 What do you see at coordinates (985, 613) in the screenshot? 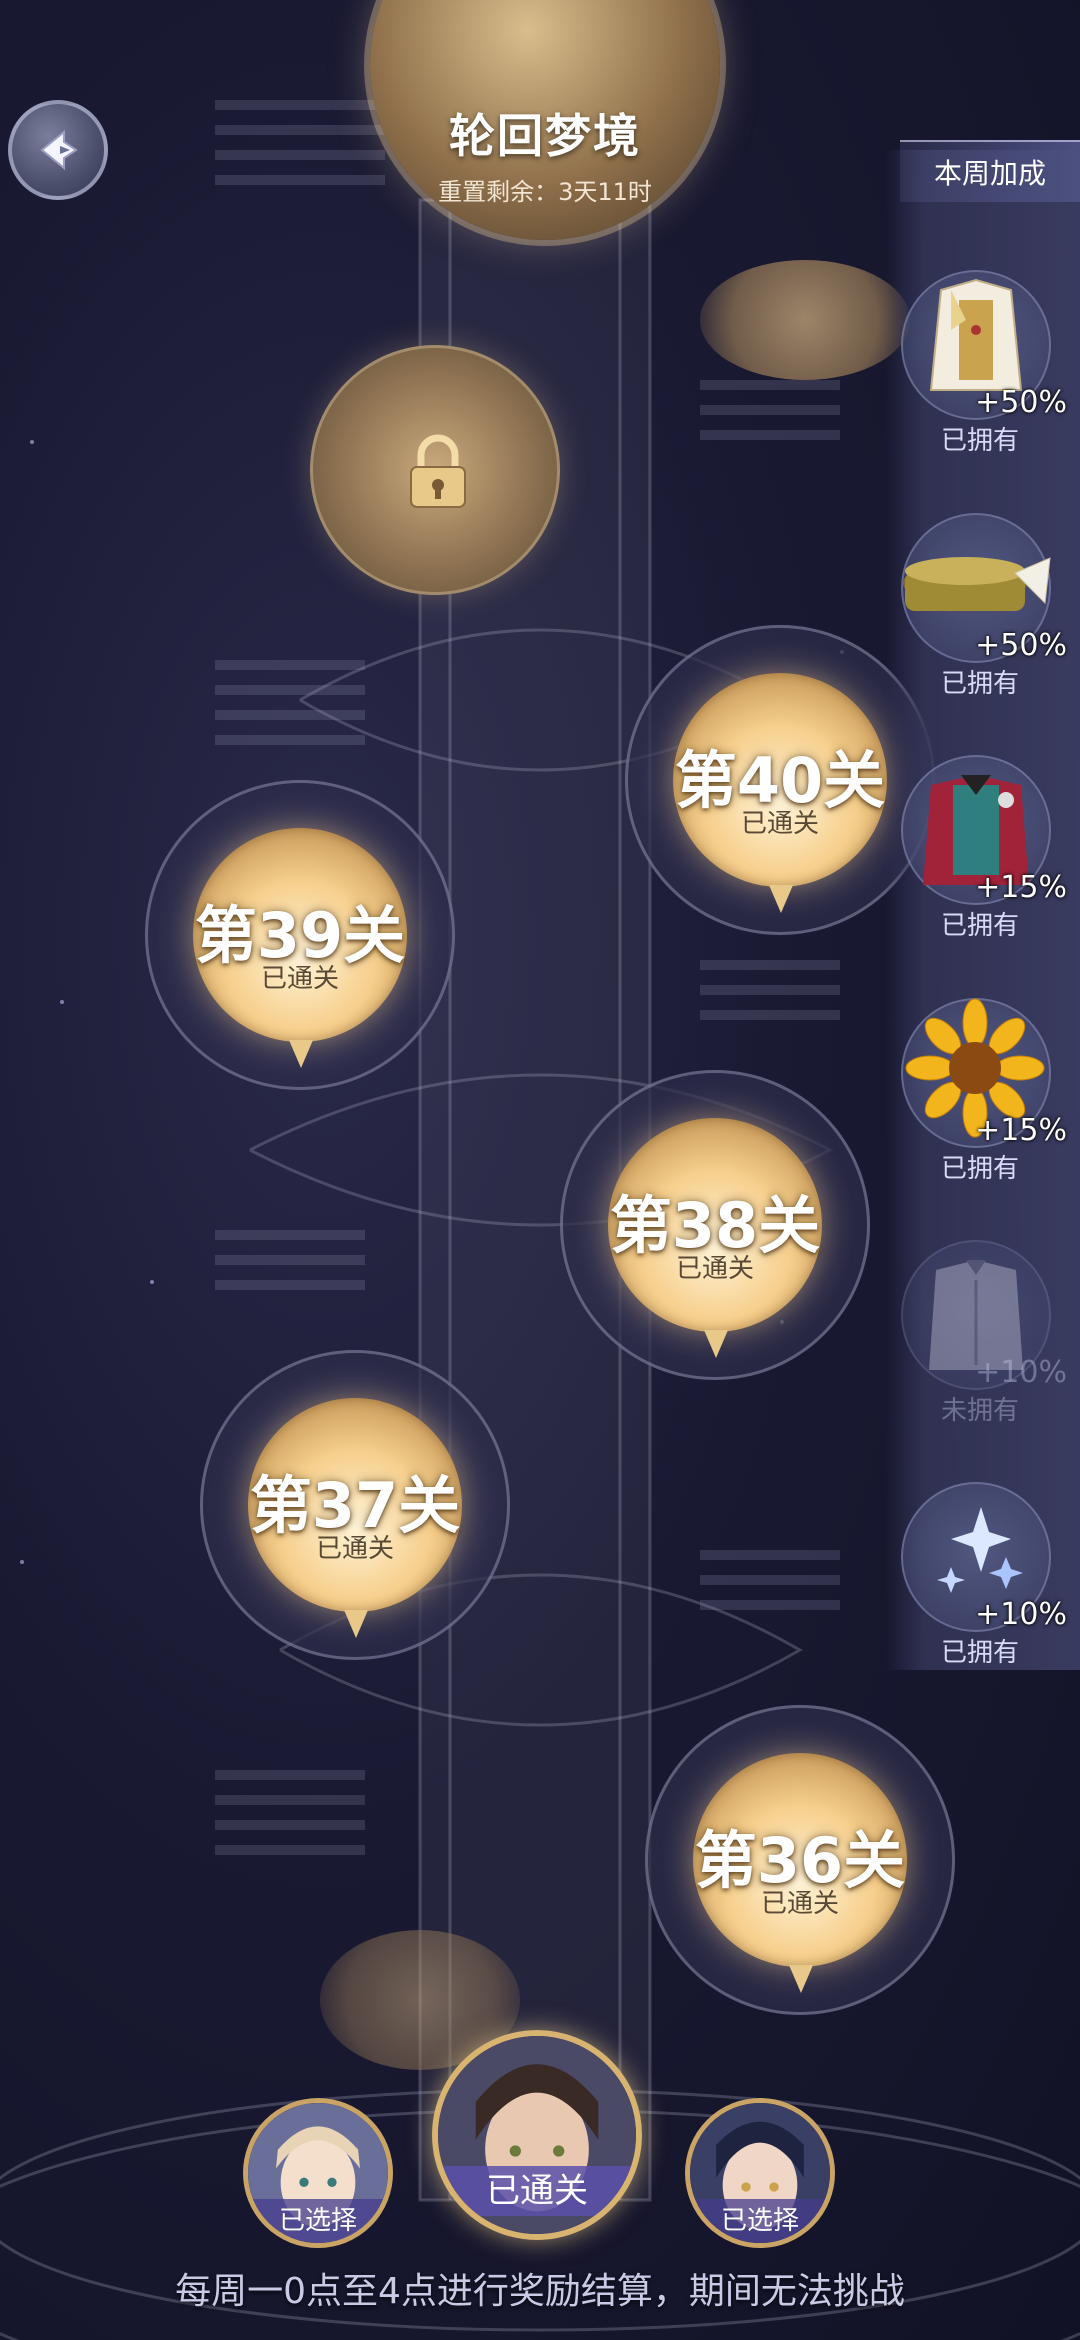
I see `bonus-item-2: +50% 已拥有` at bounding box center [985, 613].